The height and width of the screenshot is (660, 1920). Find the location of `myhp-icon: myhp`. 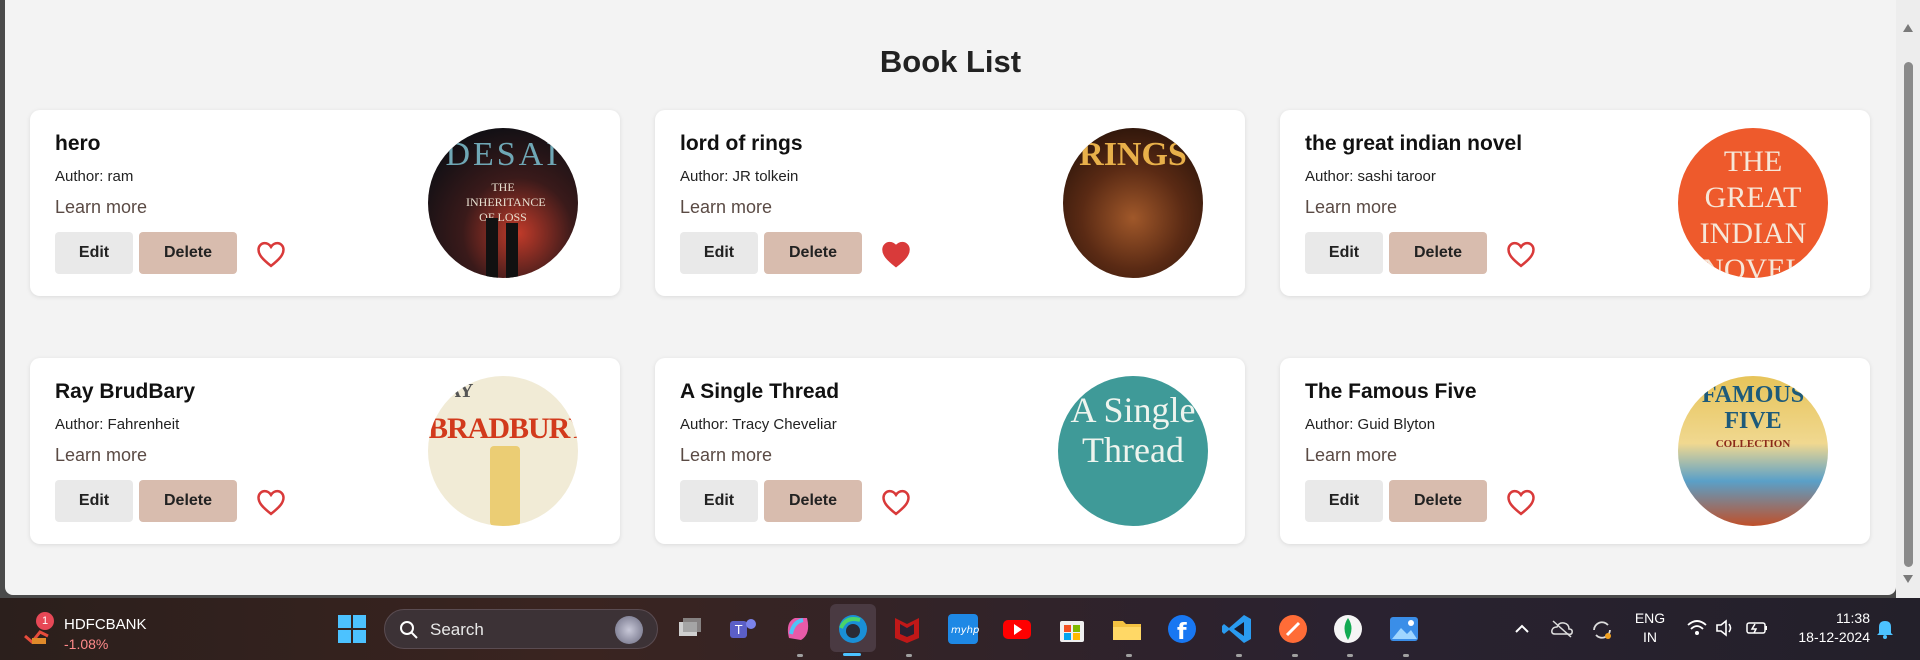

myhp-icon: myhp is located at coordinates (963, 629).